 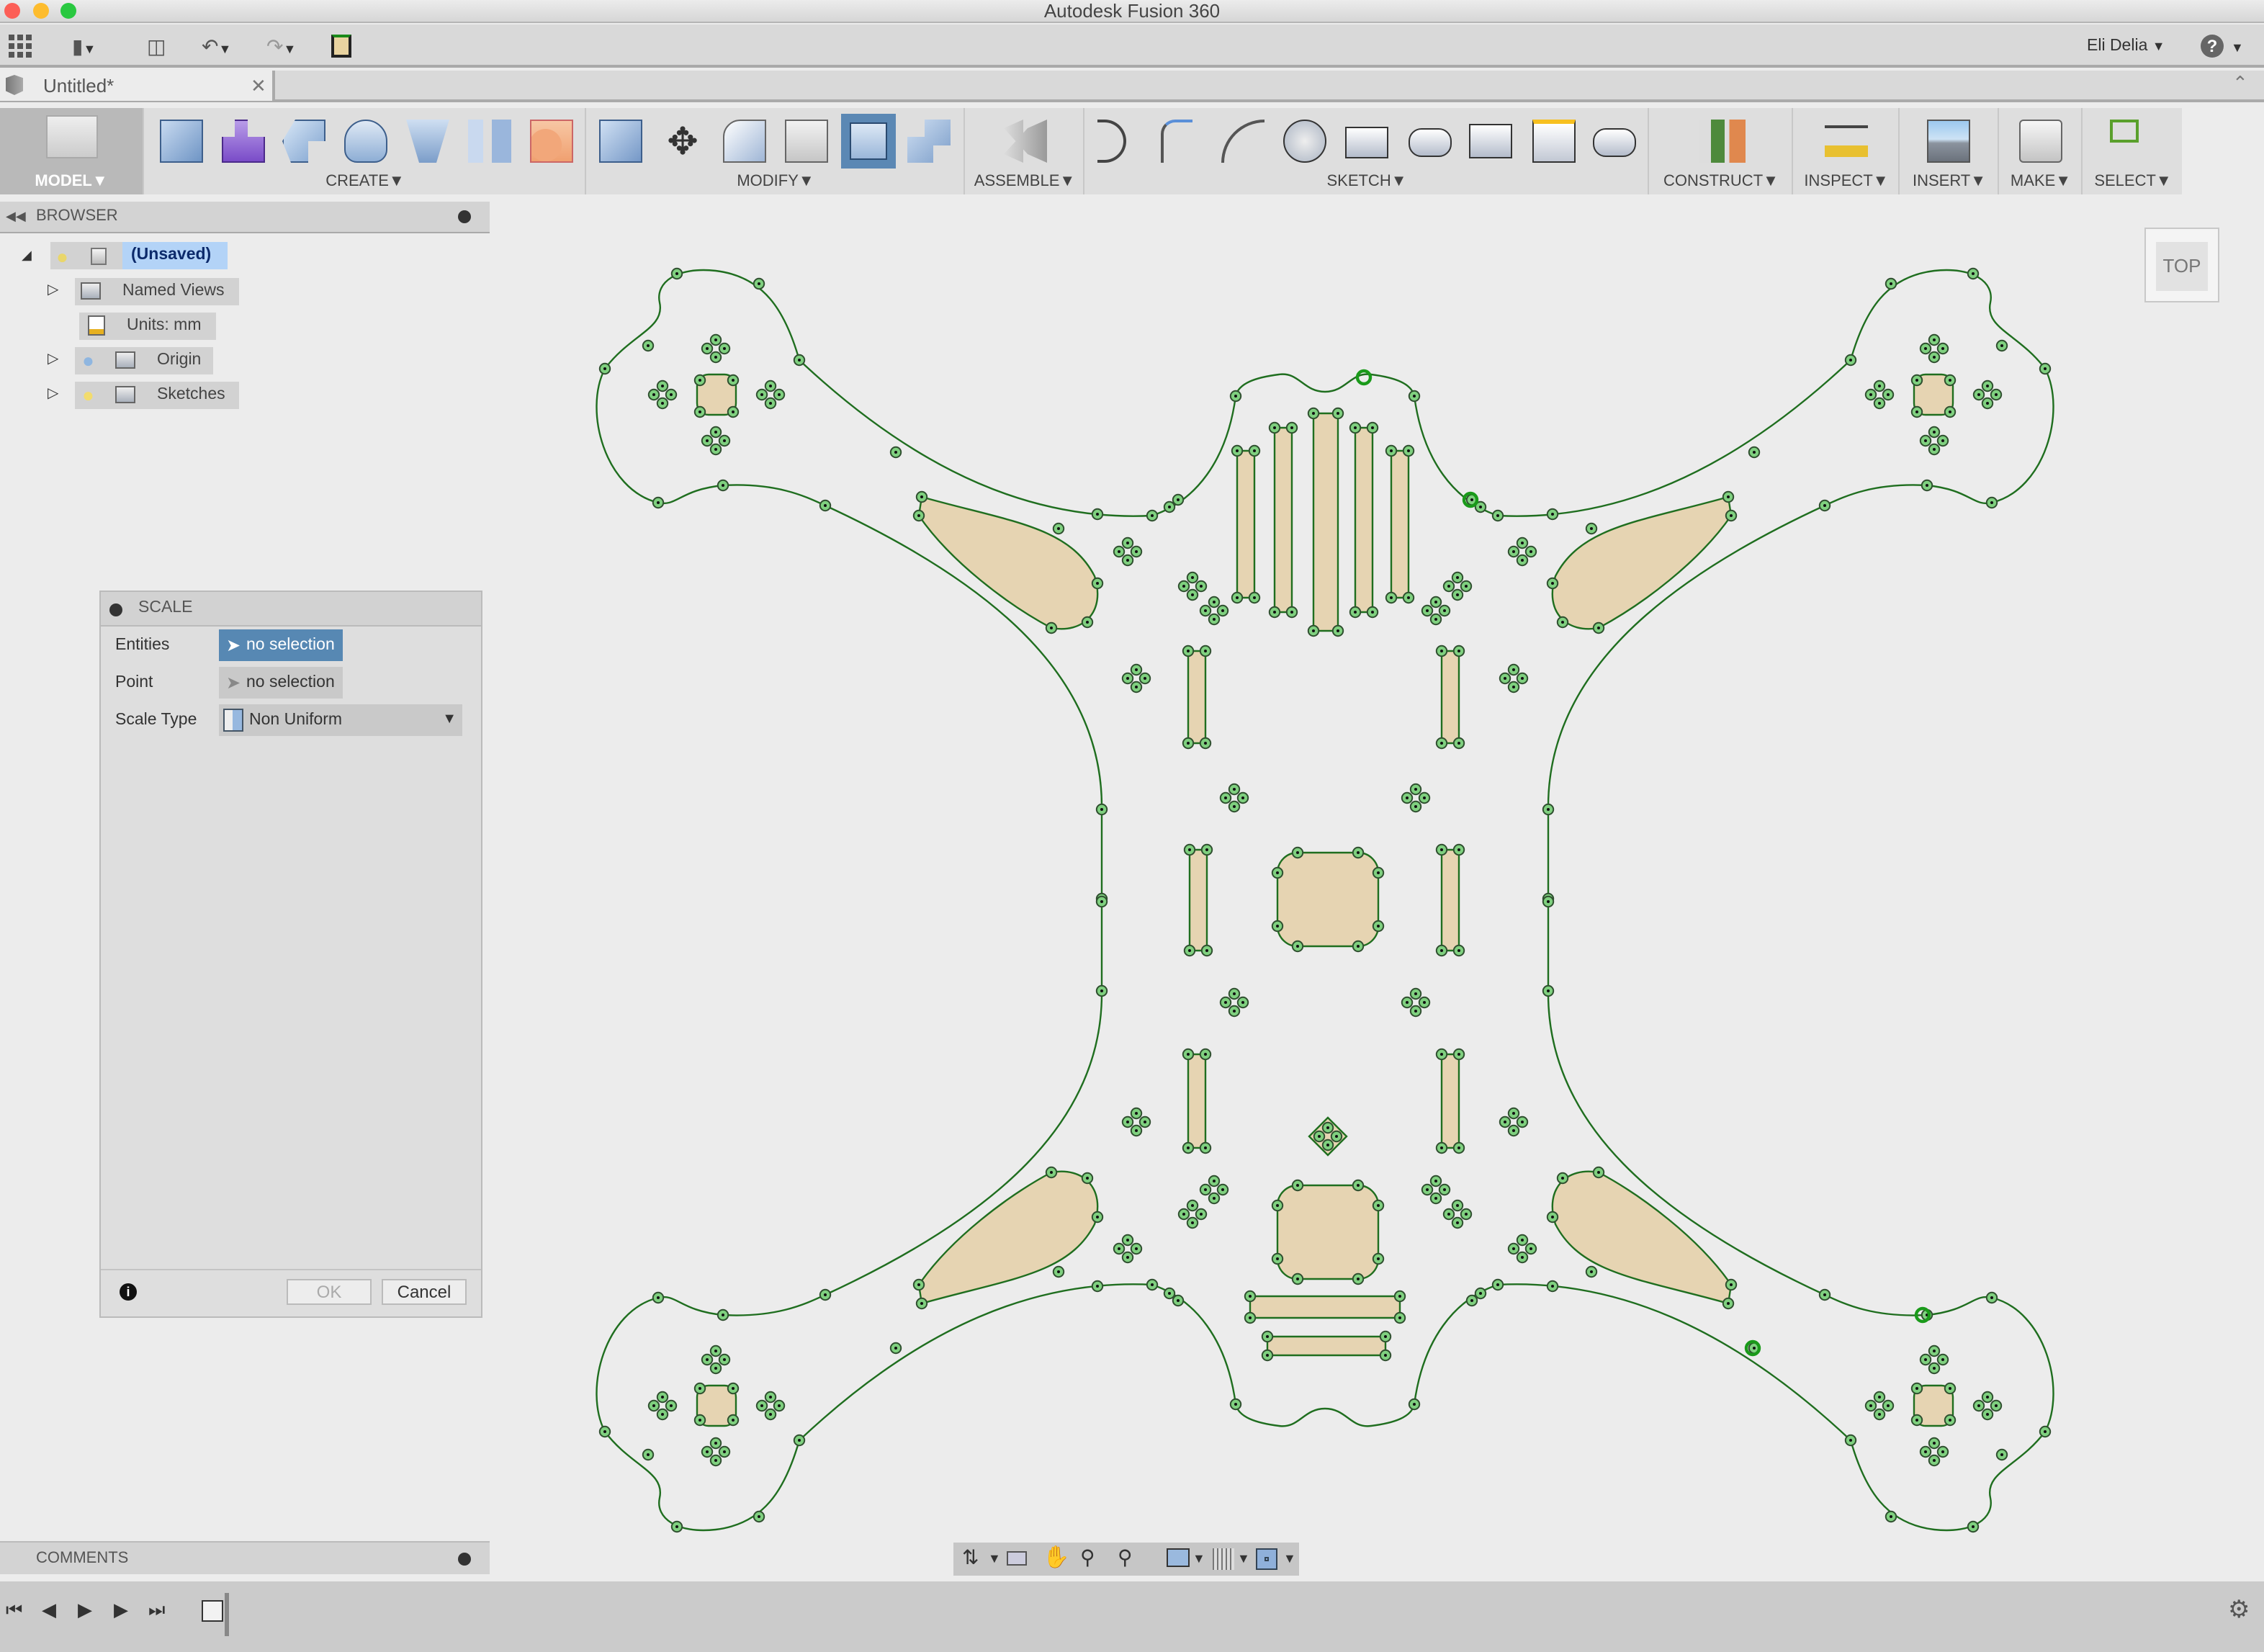 What do you see at coordinates (2240, 83) in the screenshot?
I see `collapse-toolbar-icon: ⌃` at bounding box center [2240, 83].